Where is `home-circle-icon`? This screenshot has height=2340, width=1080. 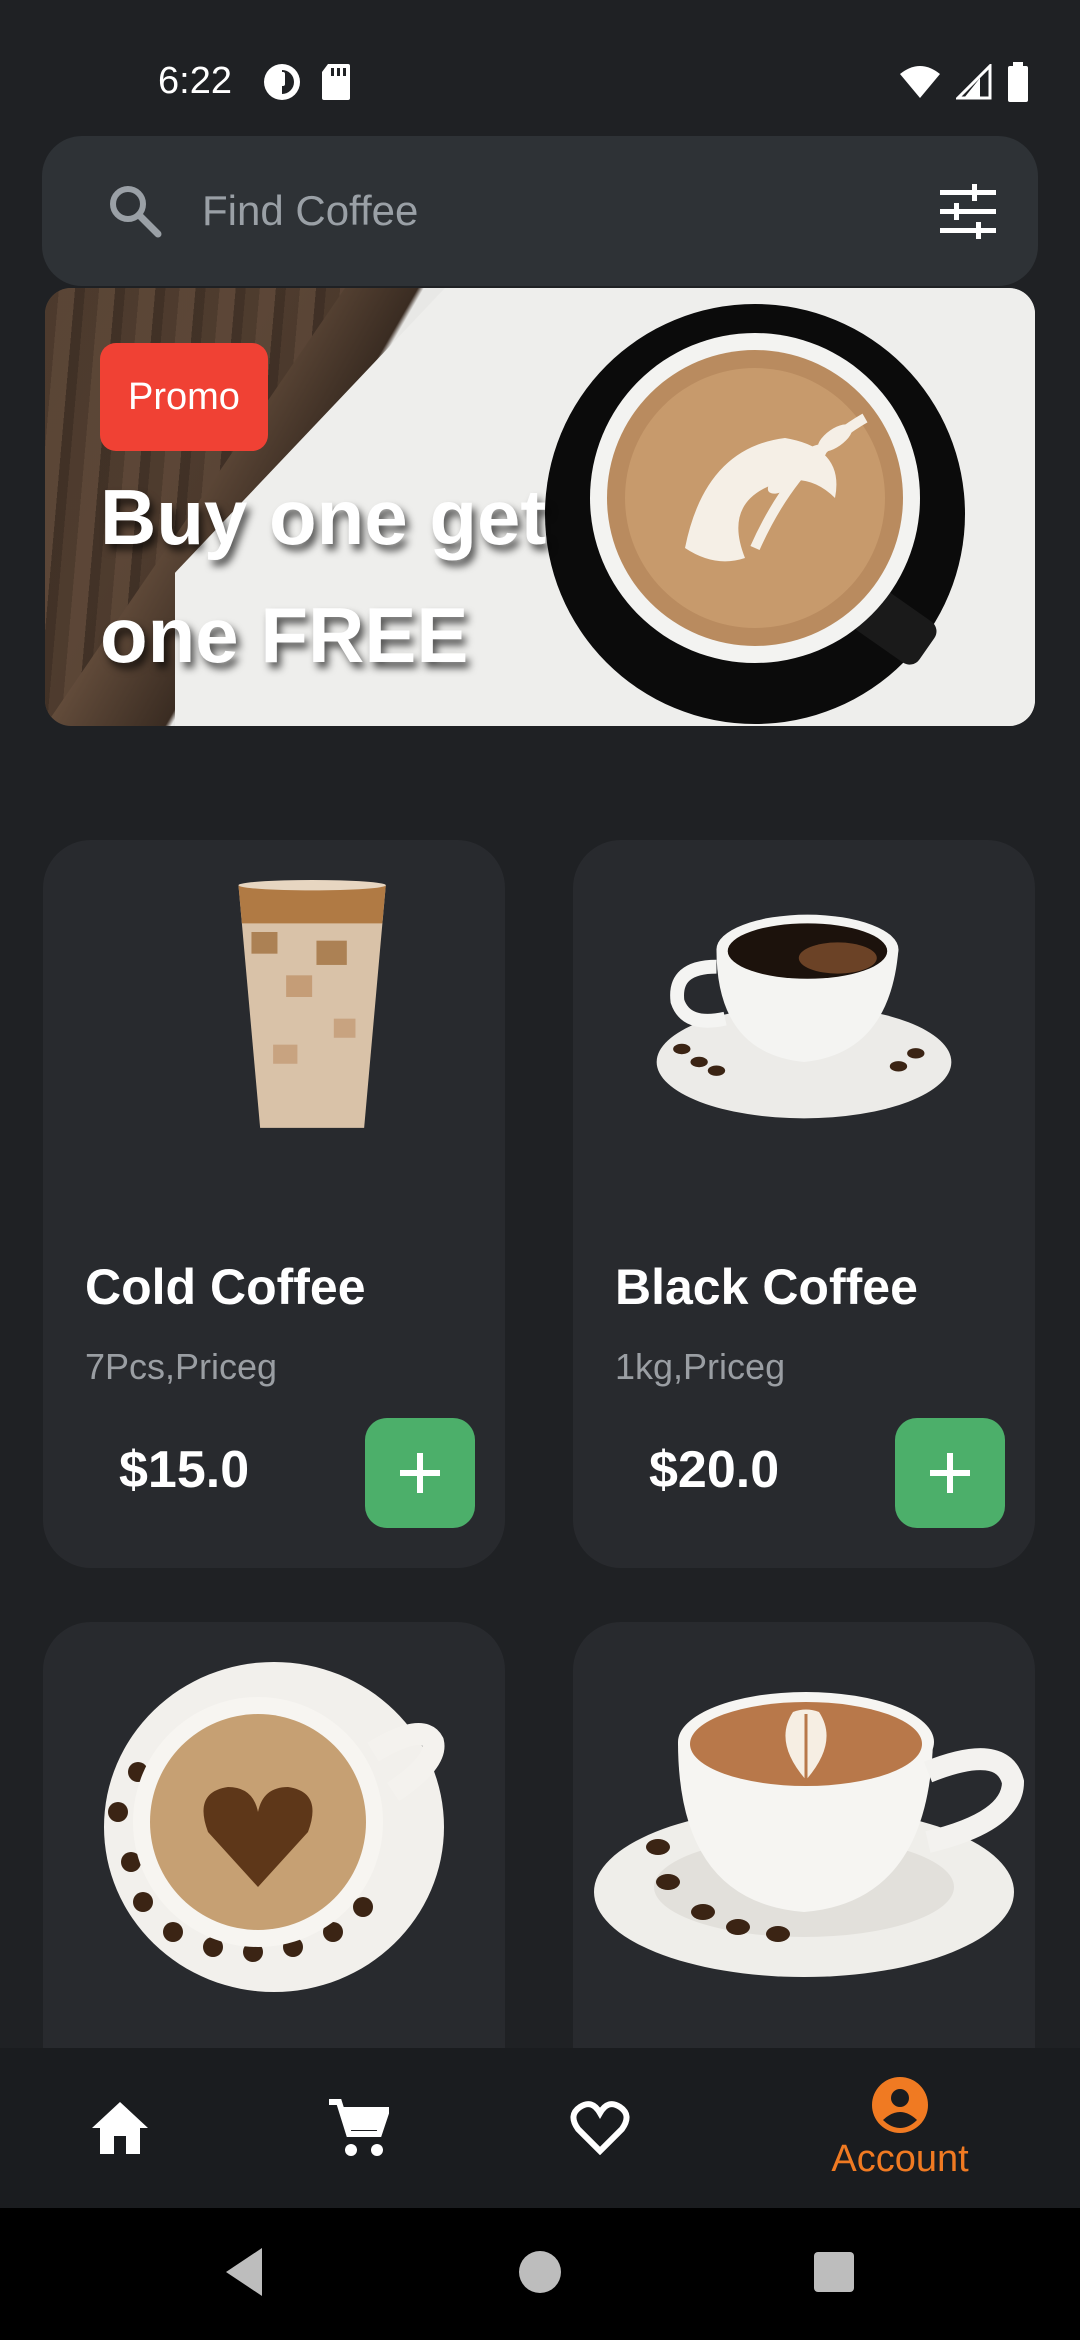 home-circle-icon is located at coordinates (540, 2272).